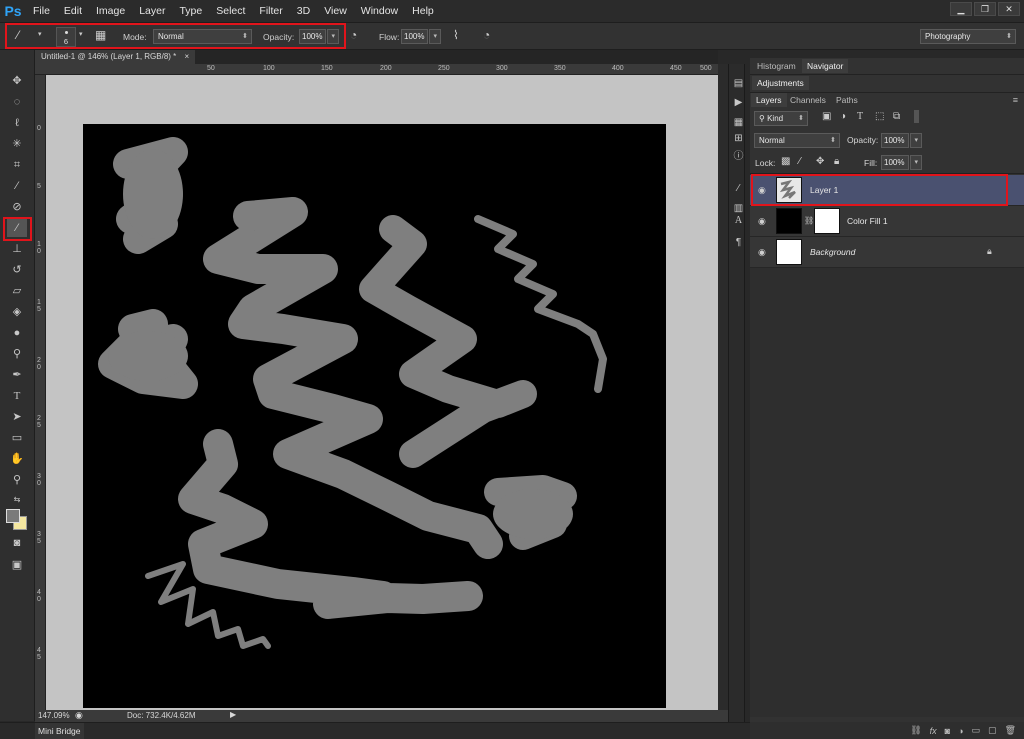  I want to click on add-mask-icon: ◙, so click(947, 731).